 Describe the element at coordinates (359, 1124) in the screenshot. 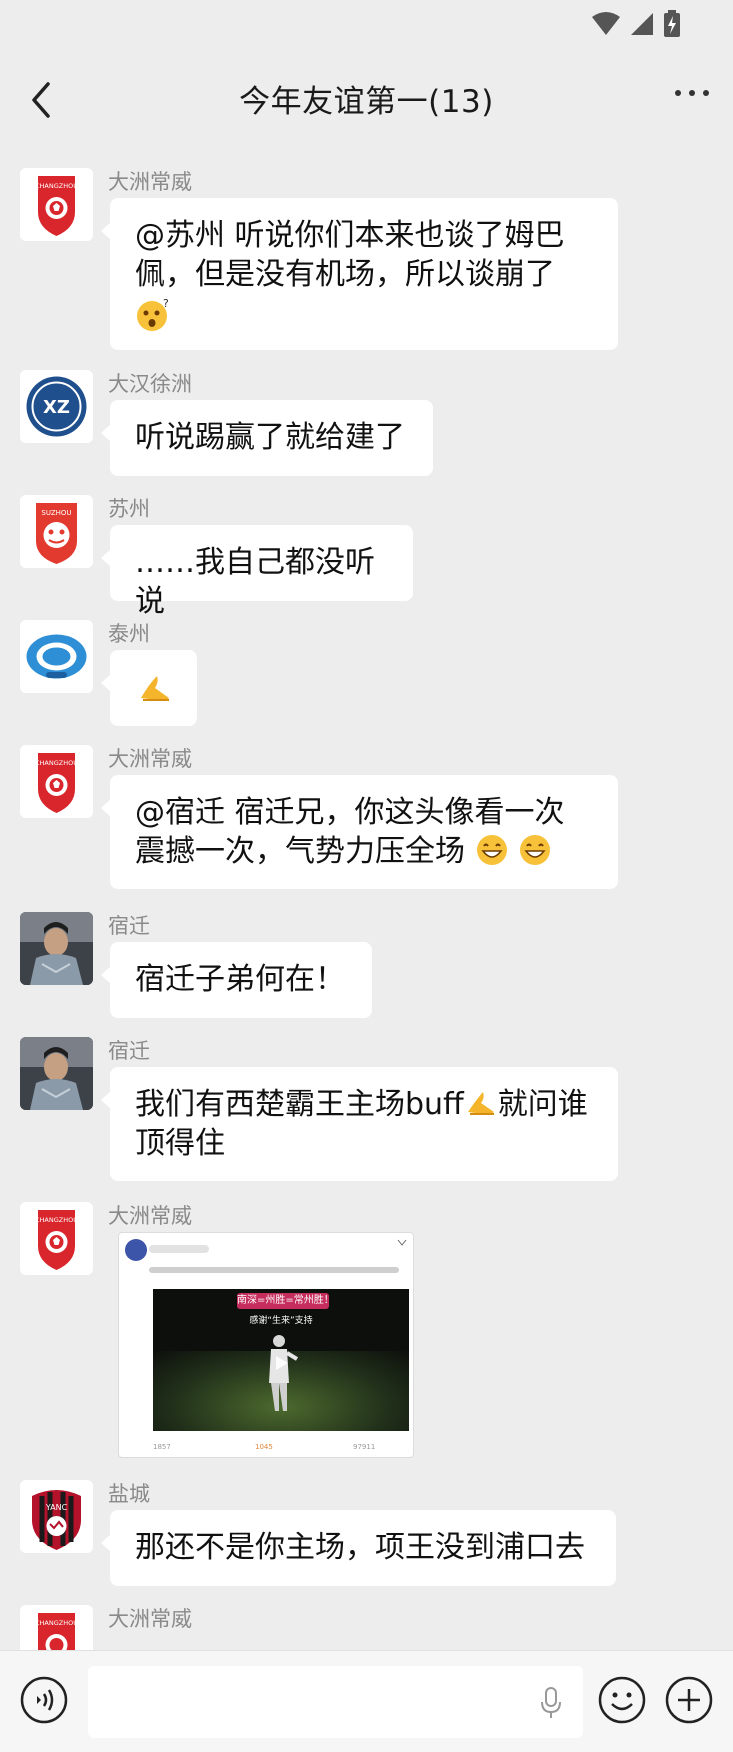

I see `message-bubble: 我们有西楚霸王主场buff 就问谁顶得住` at that location.